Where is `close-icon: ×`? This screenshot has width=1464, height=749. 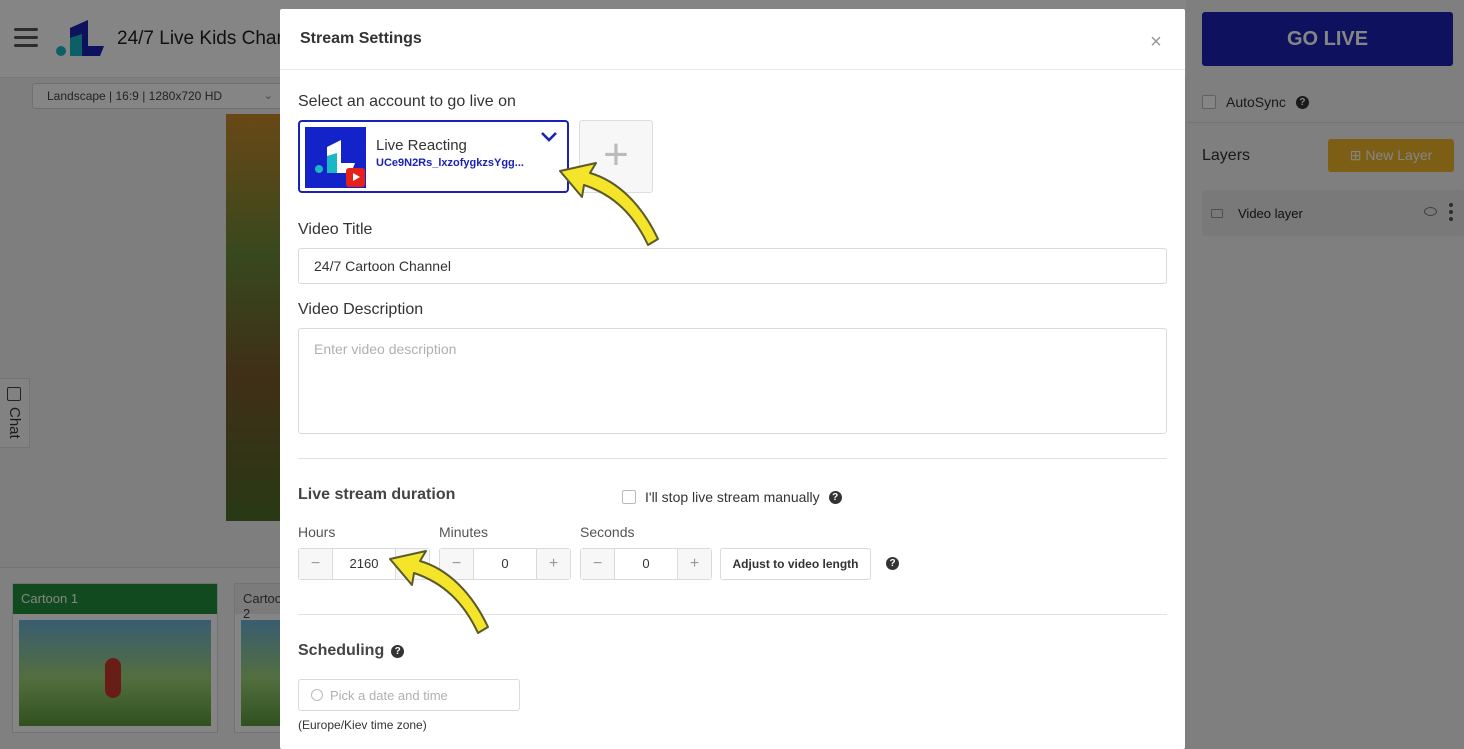
close-icon: × is located at coordinates (1156, 42).